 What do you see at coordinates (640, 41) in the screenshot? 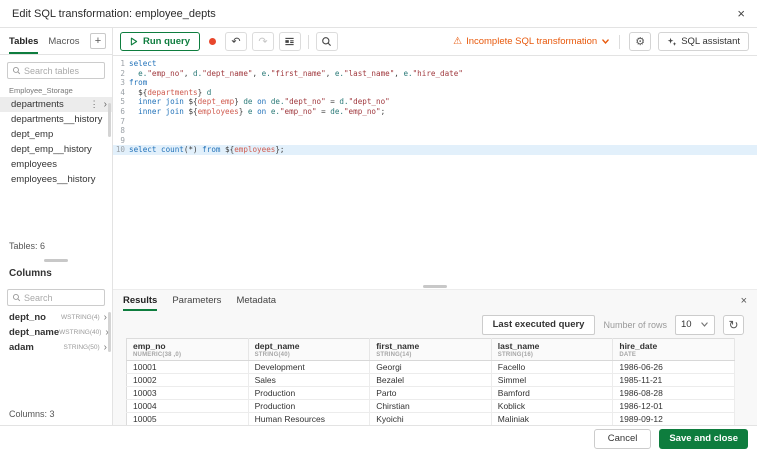
I see `settings-button: ⚙` at bounding box center [640, 41].